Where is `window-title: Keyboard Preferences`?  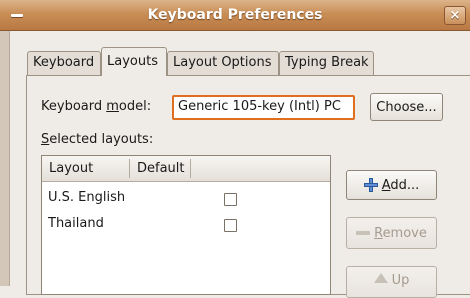
window-title: Keyboard Preferences is located at coordinates (235, 15).